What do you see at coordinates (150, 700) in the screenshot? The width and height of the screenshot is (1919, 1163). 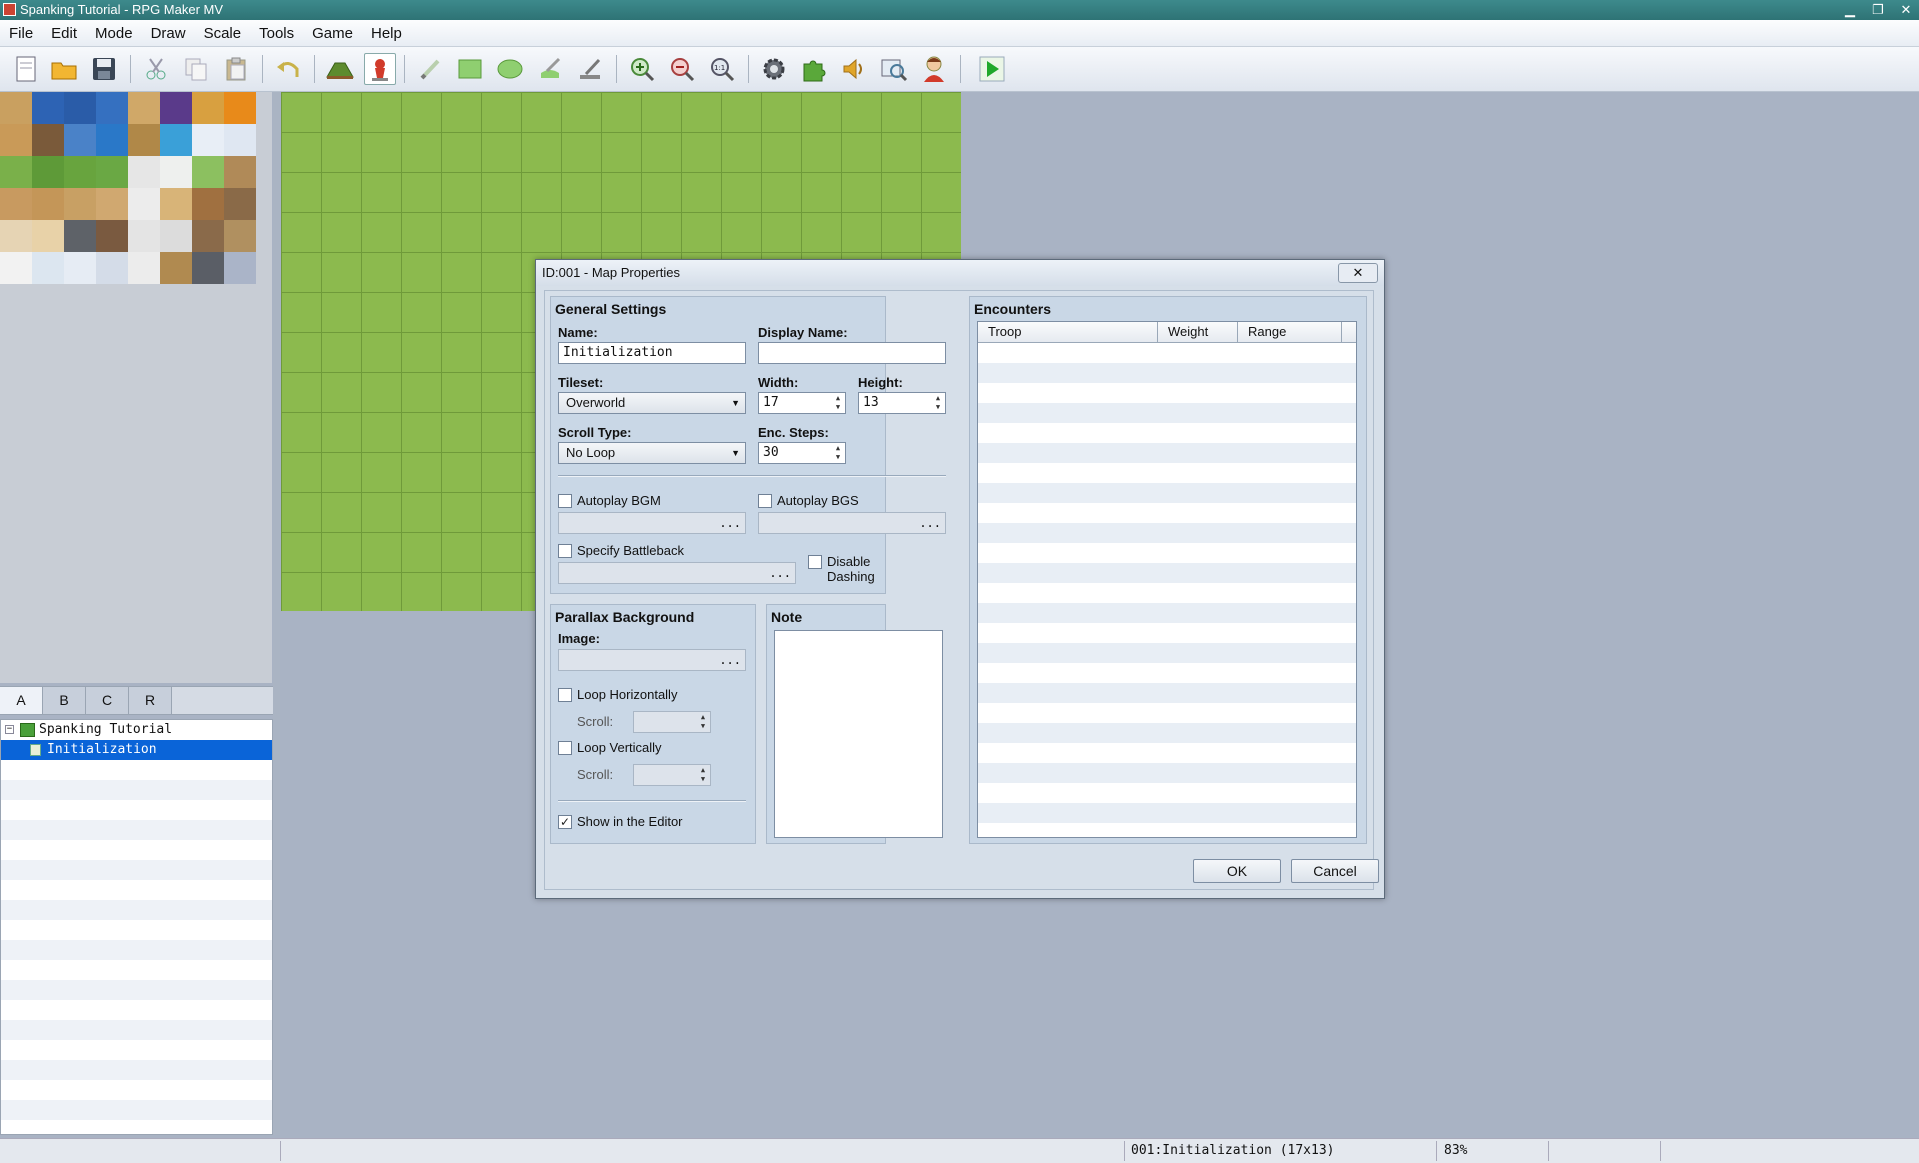 I see `tab-r: R` at bounding box center [150, 700].